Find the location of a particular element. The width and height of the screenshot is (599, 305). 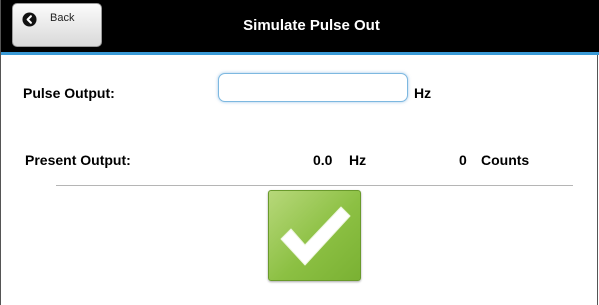

present-frequency-value: 0.0 is located at coordinates (323, 160).